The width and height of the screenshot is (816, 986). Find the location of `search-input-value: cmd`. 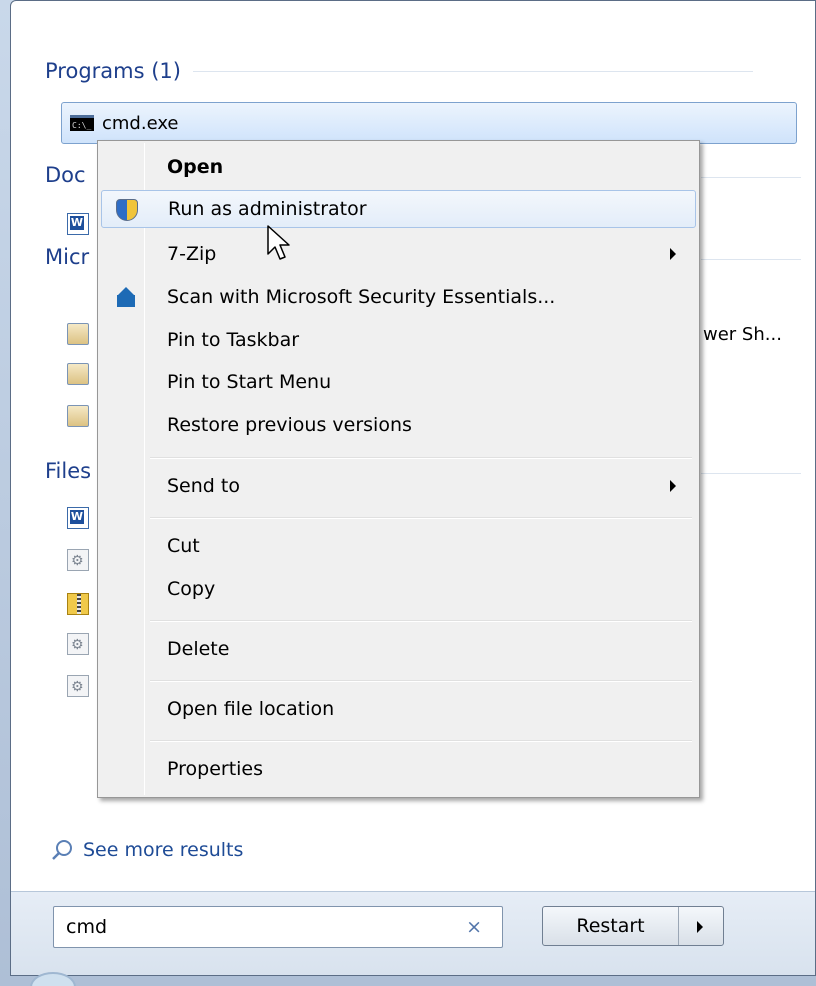

search-input-value: cmd is located at coordinates (87, 927).